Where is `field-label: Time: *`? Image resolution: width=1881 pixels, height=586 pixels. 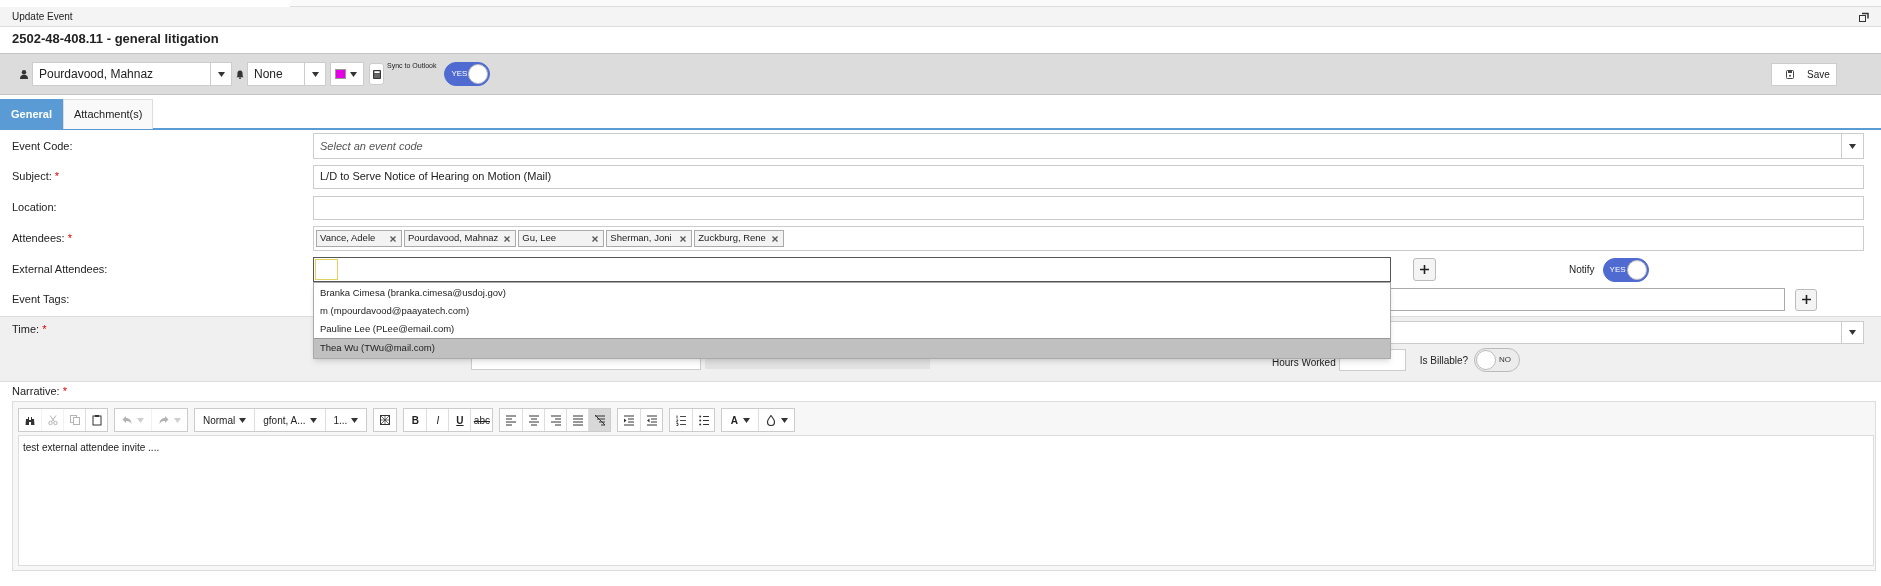
field-label: Time: * is located at coordinates (29, 329).